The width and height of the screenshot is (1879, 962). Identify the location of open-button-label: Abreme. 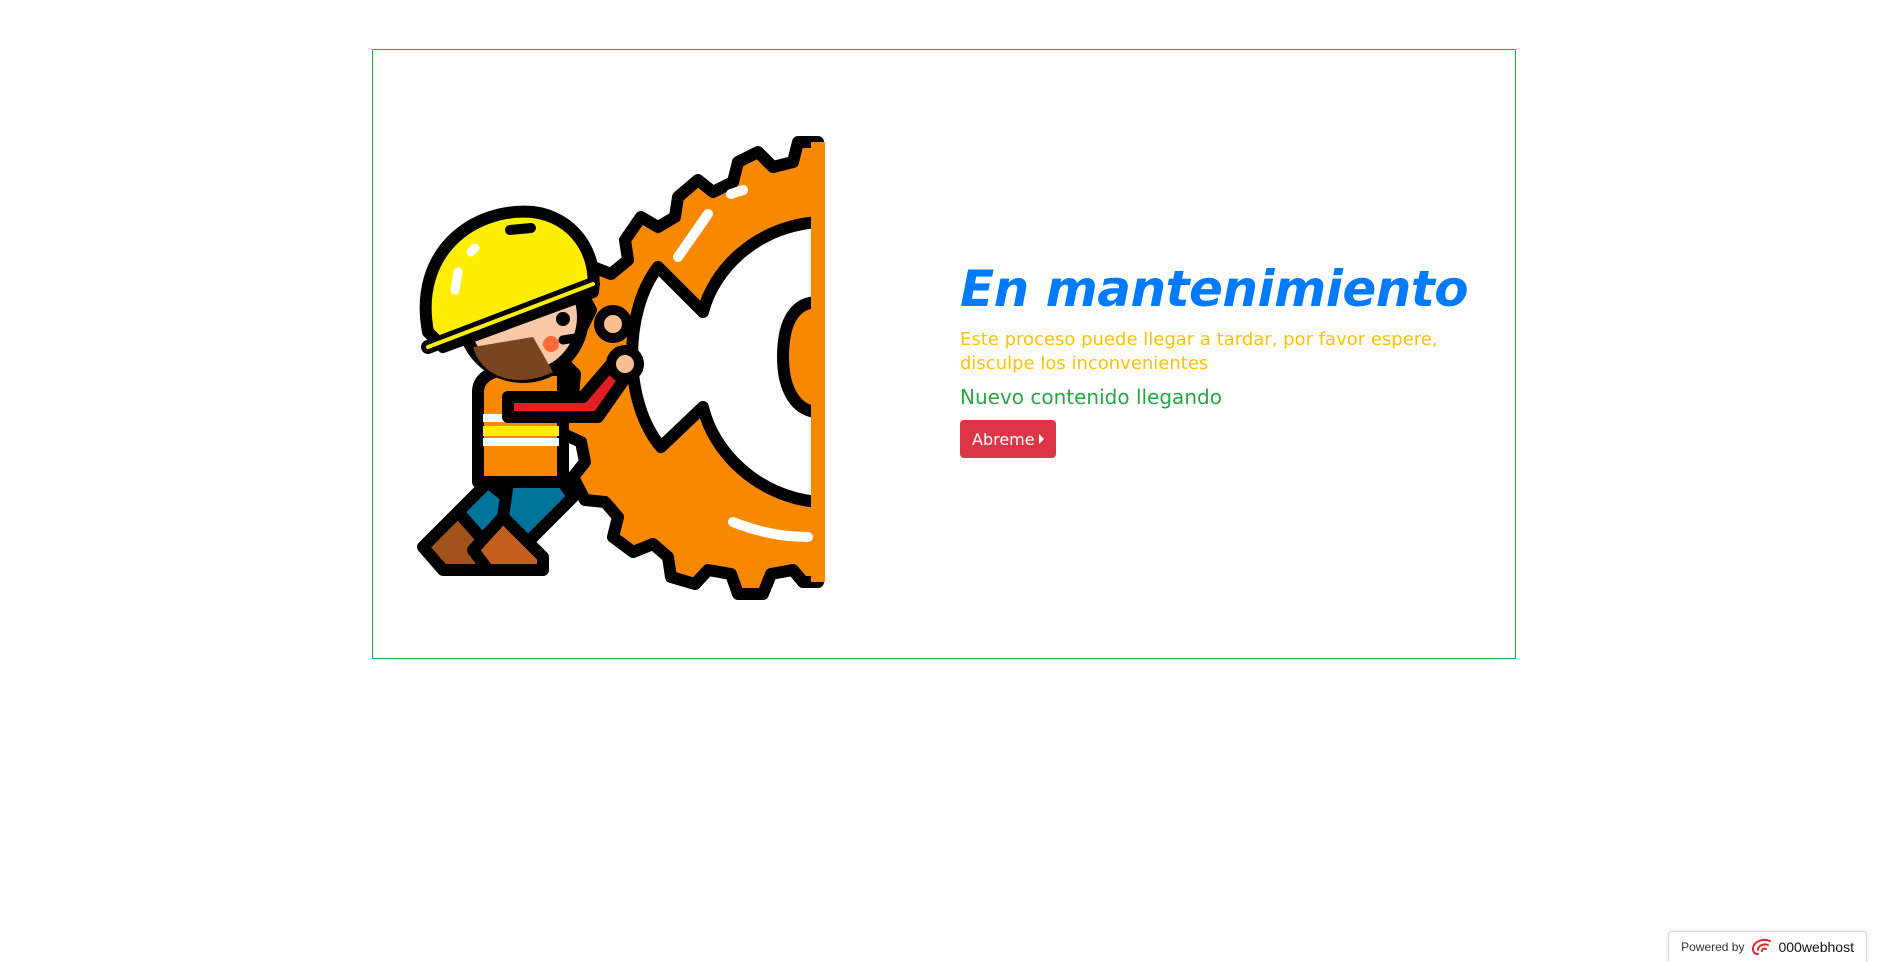
(1003, 439).